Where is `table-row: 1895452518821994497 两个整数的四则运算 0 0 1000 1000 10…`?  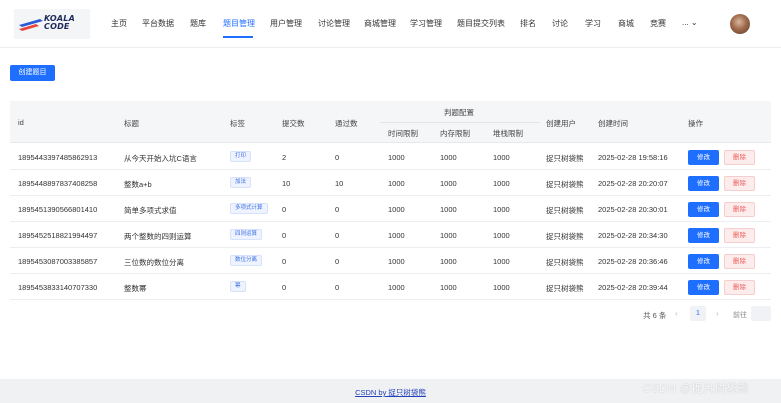 table-row: 1895452518821994497 两个整数的四则运算 0 0 1000 1000 10… is located at coordinates (390, 235).